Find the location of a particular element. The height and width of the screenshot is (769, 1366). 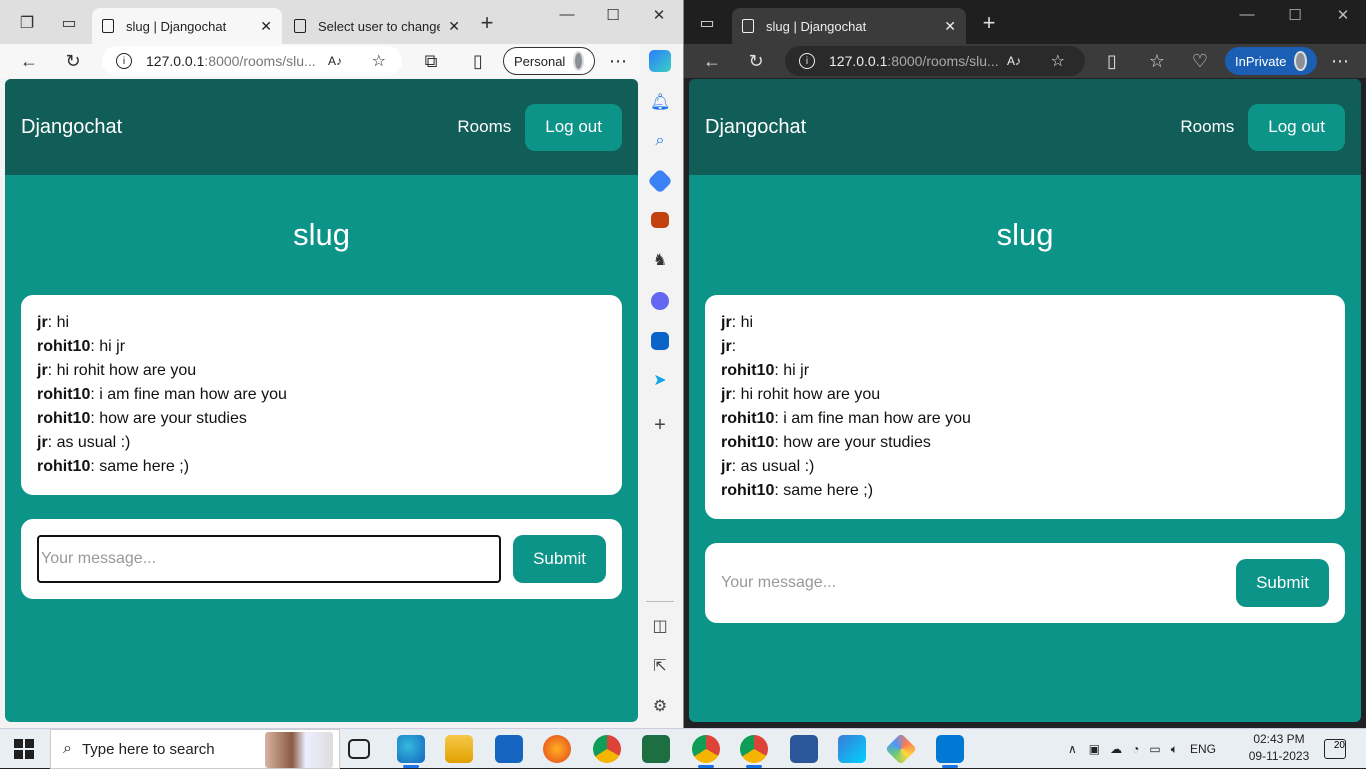

games-icon: ♞ is located at coordinates (660, 260).